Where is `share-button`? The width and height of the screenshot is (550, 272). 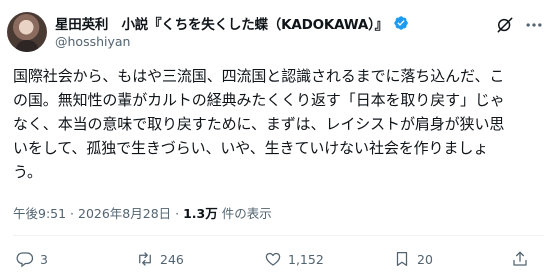
share-button is located at coordinates (523, 259).